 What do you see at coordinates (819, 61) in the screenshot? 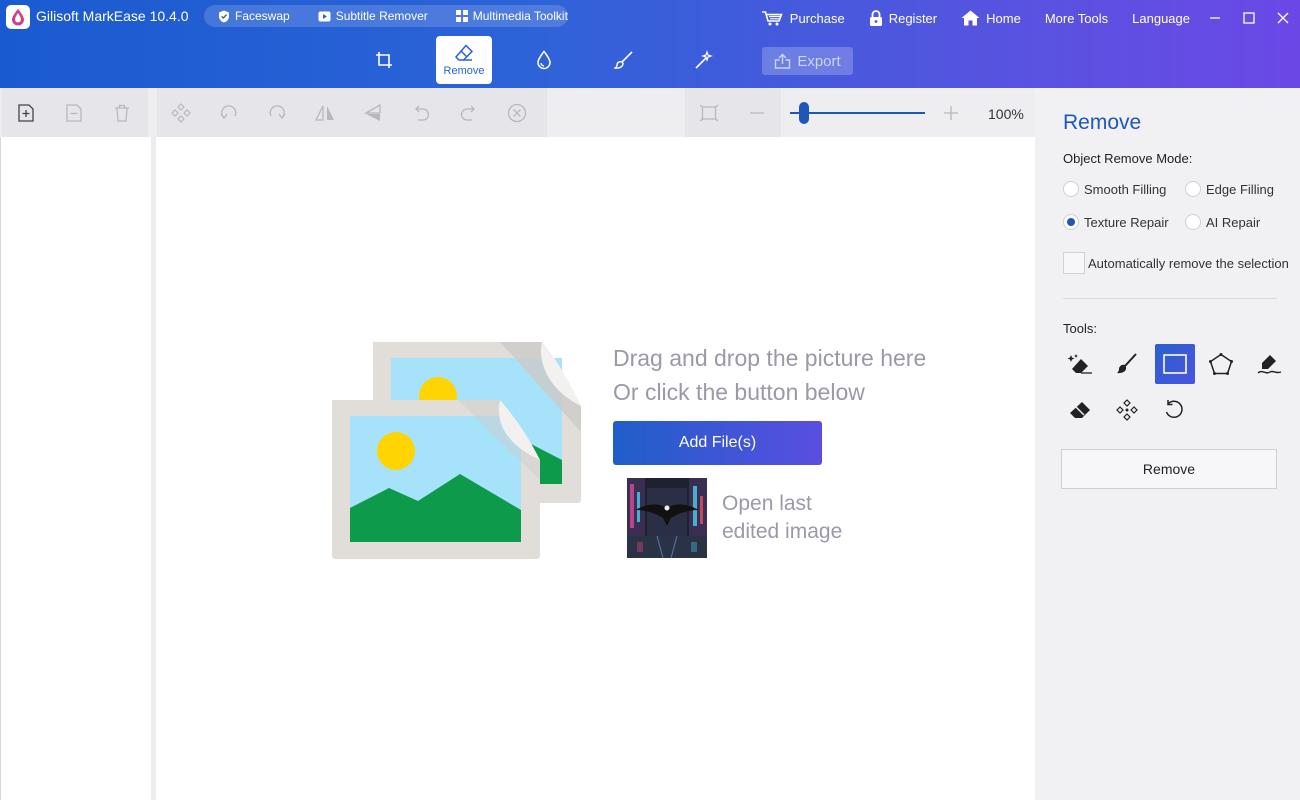
I see `export-label: Export` at bounding box center [819, 61].